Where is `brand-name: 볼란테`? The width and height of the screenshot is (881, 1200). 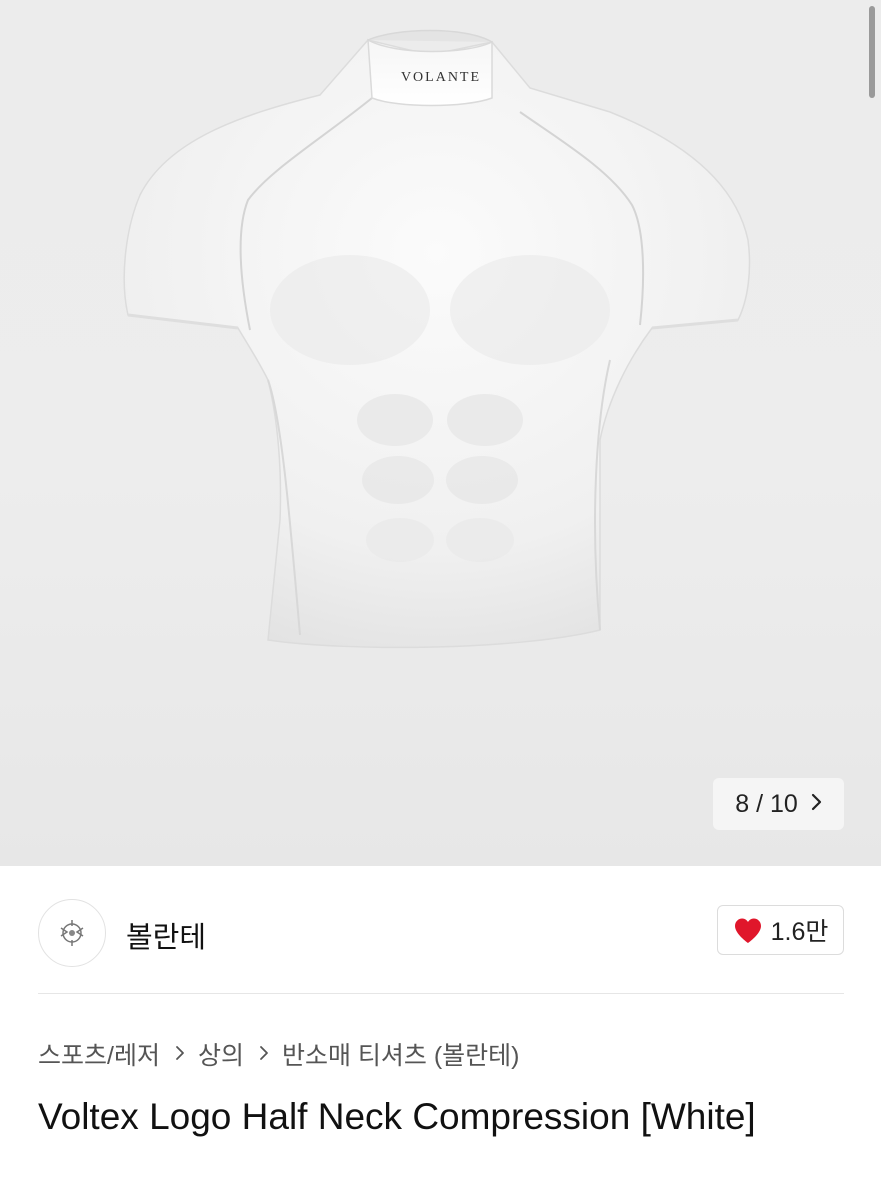
brand-name: 볼란테 is located at coordinates (166, 935).